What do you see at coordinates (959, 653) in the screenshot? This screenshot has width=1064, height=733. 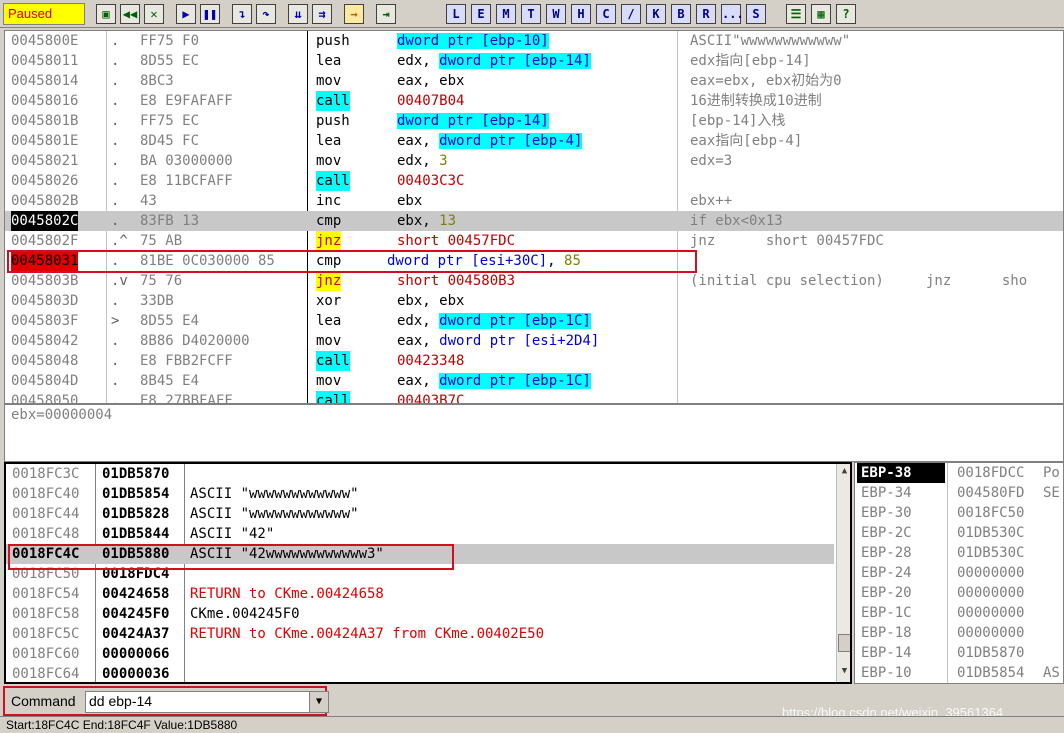 I see `stack-row: EBP-14 01DB5870` at bounding box center [959, 653].